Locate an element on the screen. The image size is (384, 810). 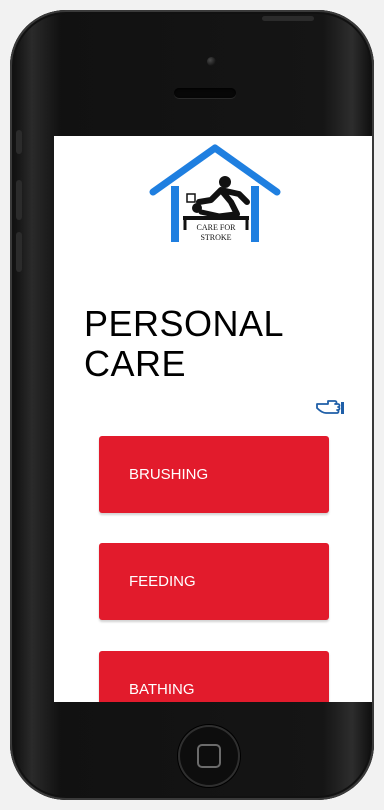
earpiece-speaker is located at coordinates (205, 93).